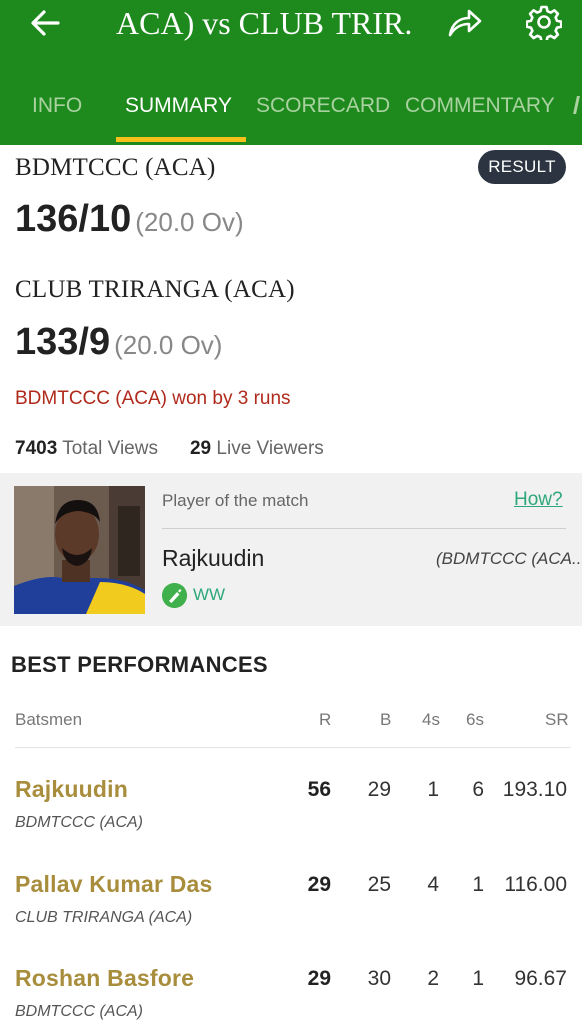 The width and height of the screenshot is (582, 1024). I want to click on tab-bar: INFO SUMMARY SCORECARD COMMENTARY, so click(291, 114).